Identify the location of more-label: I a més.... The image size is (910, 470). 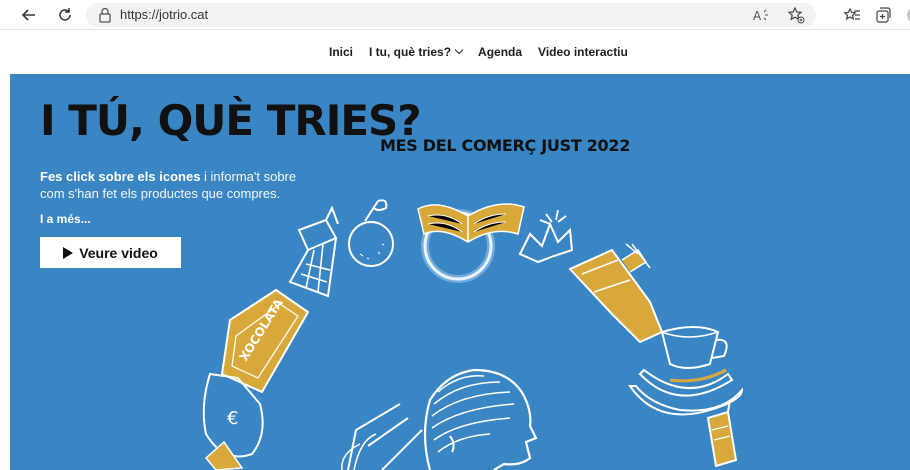
(65, 219).